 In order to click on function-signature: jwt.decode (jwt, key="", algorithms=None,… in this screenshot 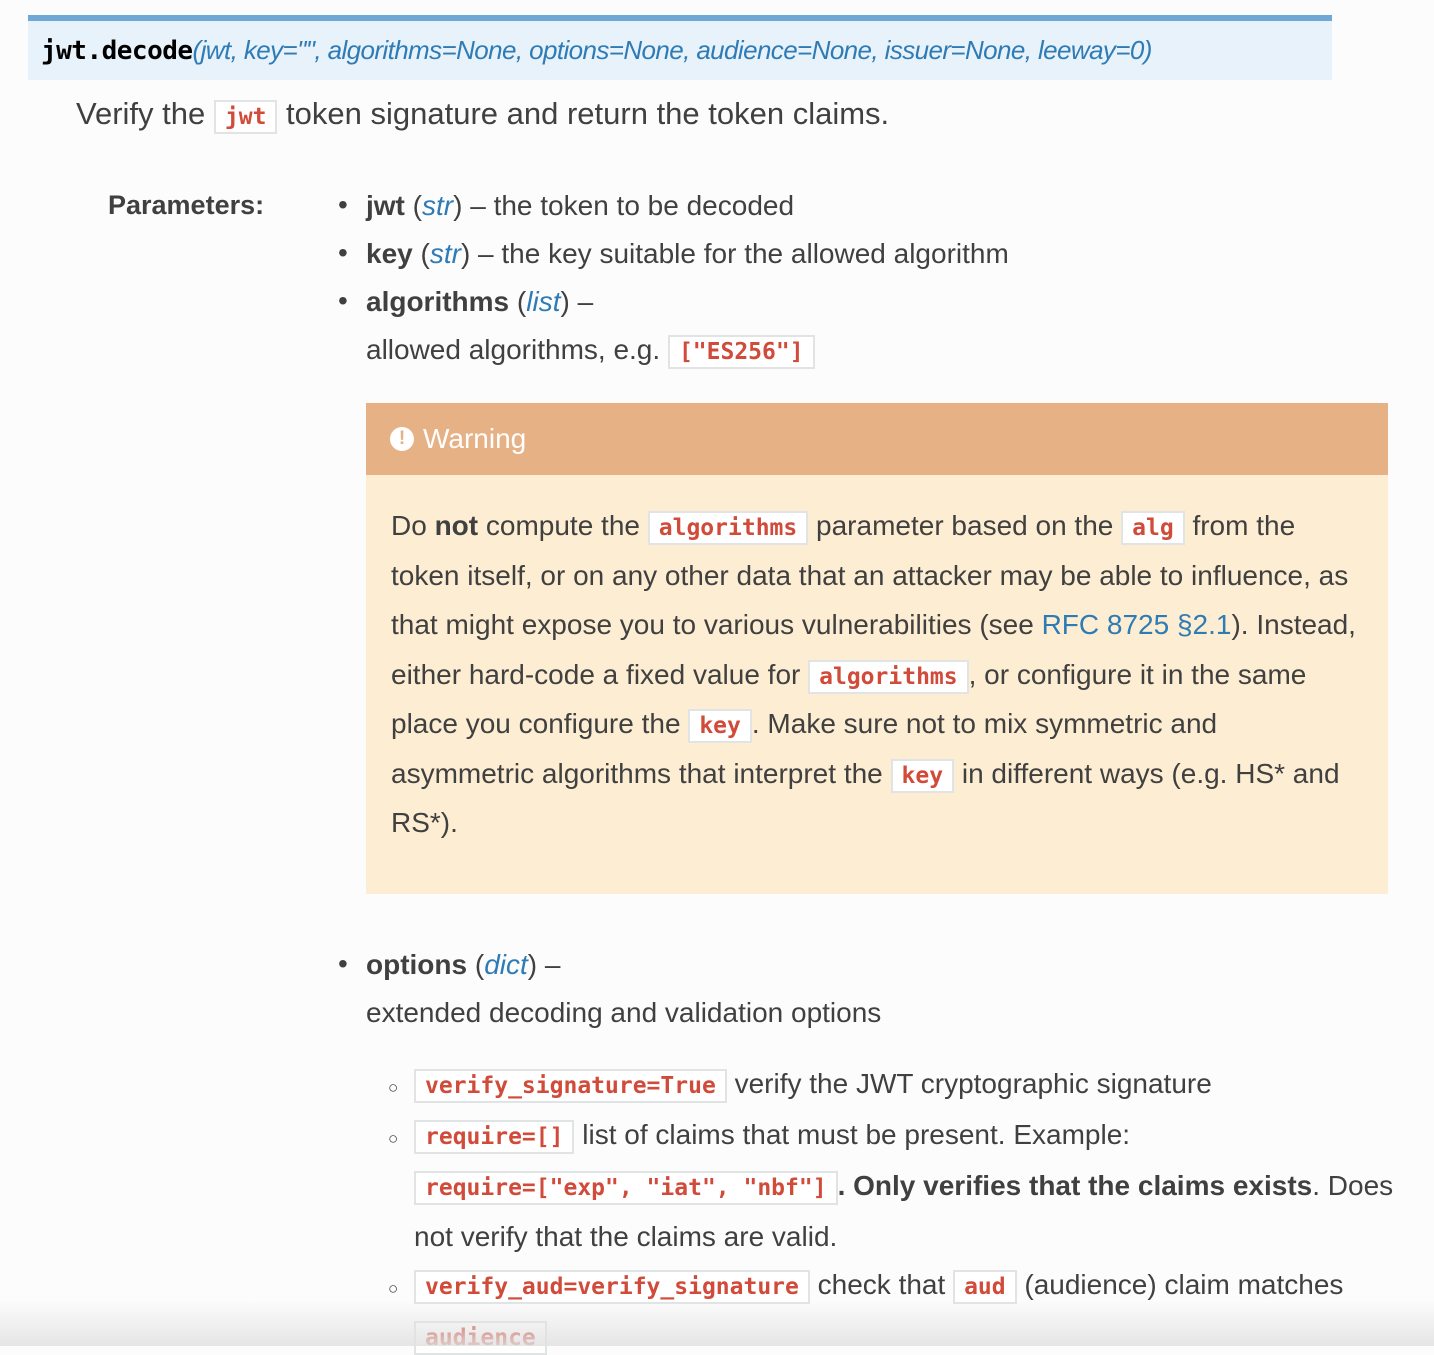, I will do `click(680, 47)`.